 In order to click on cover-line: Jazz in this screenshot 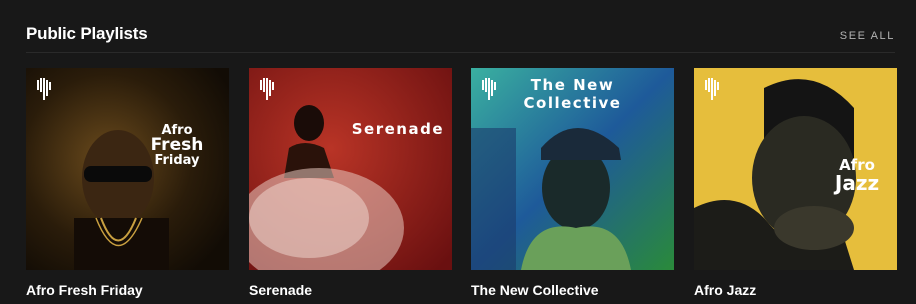, I will do `click(857, 183)`.